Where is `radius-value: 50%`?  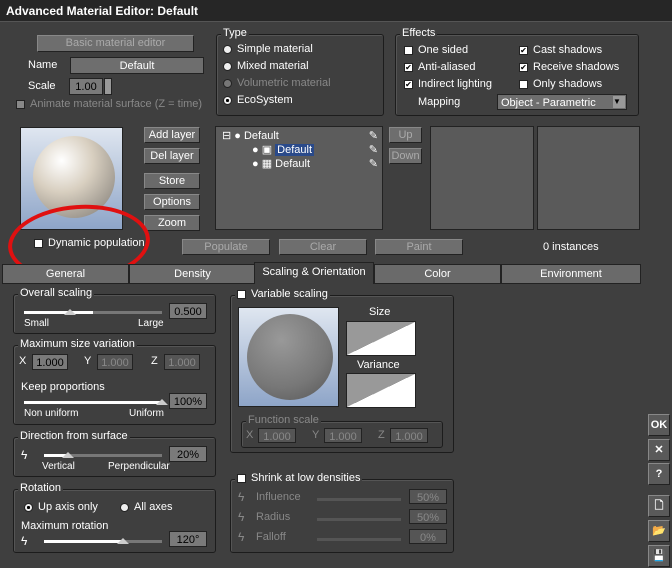 radius-value: 50% is located at coordinates (428, 516).